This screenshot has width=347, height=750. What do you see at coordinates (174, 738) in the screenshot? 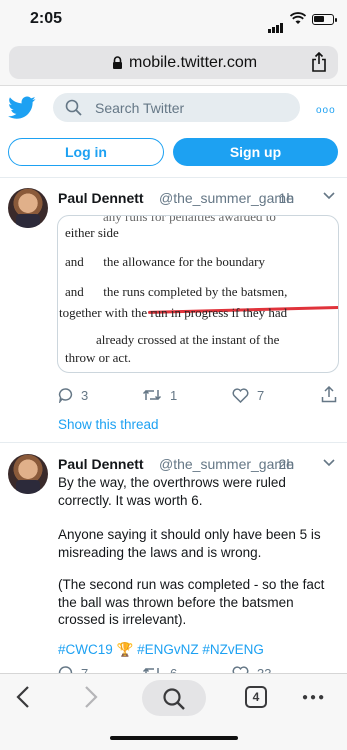
I see `home-indicator` at bounding box center [174, 738].